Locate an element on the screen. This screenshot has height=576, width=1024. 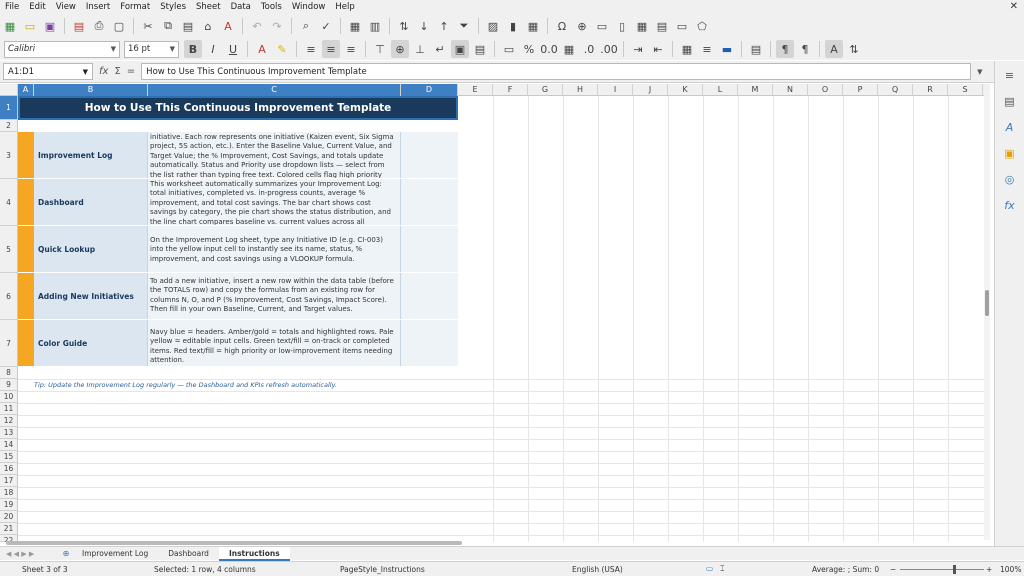
underline-icon: U is located at coordinates (233, 49).